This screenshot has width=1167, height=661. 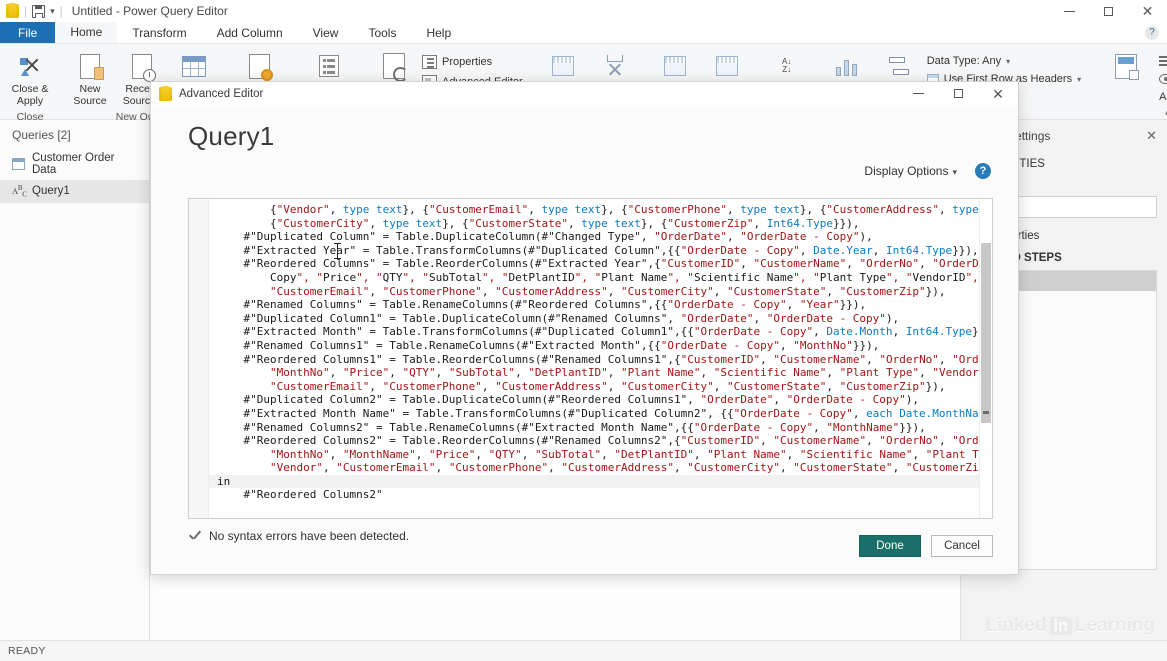 I want to click on help-icon: ?, so click(x=1152, y=32).